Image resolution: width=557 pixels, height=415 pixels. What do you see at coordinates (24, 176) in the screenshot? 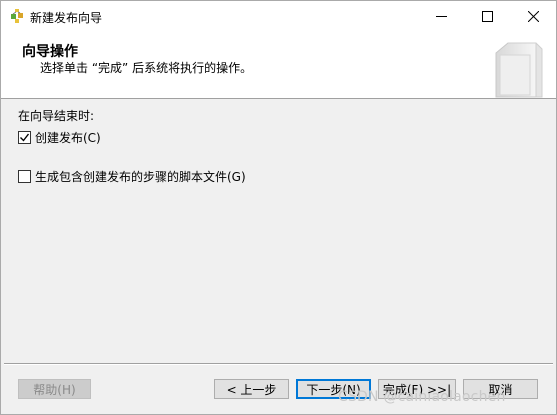
I see `generate-script-checkbox` at bounding box center [24, 176].